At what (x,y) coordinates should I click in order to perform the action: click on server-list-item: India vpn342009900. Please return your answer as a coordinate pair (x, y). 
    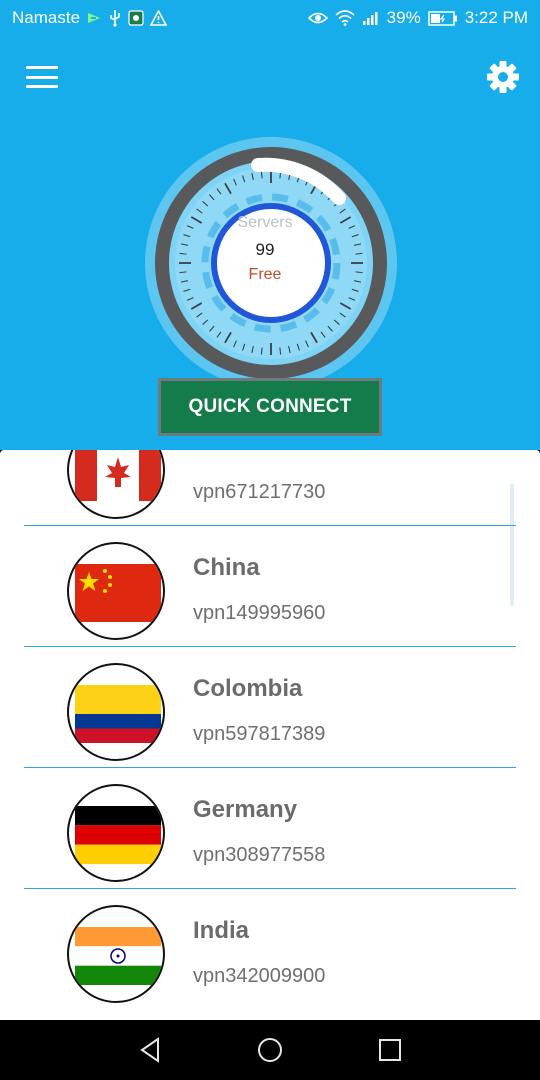
    Looking at the image, I should click on (270, 949).